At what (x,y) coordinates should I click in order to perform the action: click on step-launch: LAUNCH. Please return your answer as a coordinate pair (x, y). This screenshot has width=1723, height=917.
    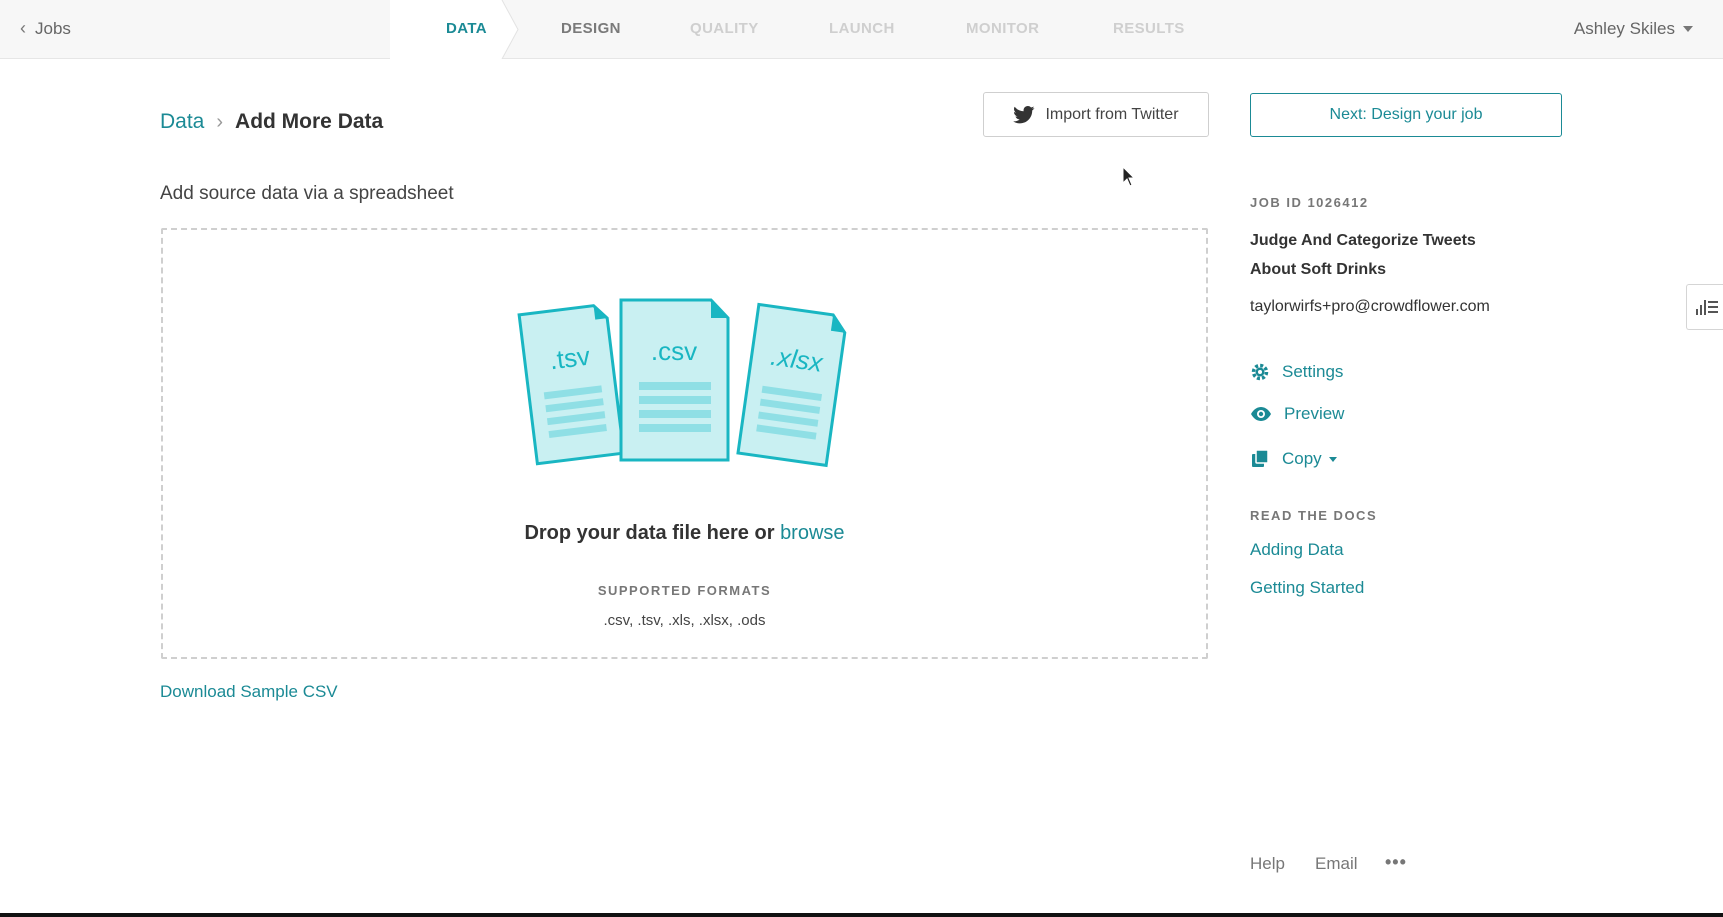
    Looking at the image, I should click on (862, 28).